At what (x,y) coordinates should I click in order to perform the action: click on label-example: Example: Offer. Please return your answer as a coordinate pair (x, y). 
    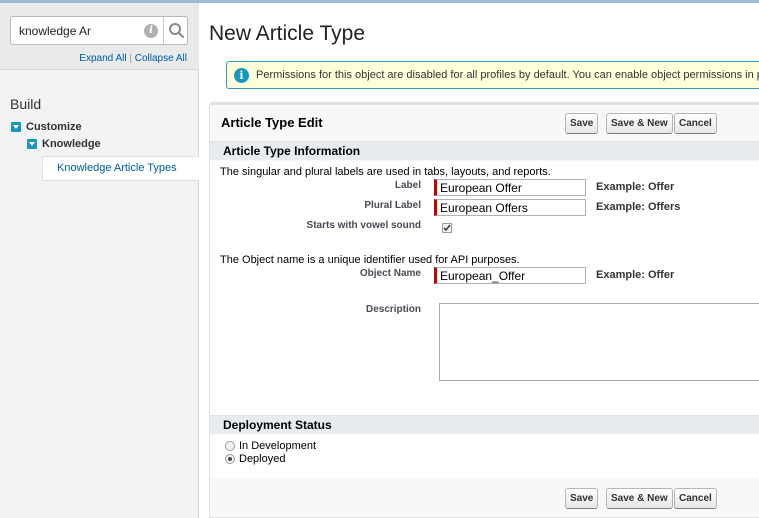
    Looking at the image, I should click on (635, 187).